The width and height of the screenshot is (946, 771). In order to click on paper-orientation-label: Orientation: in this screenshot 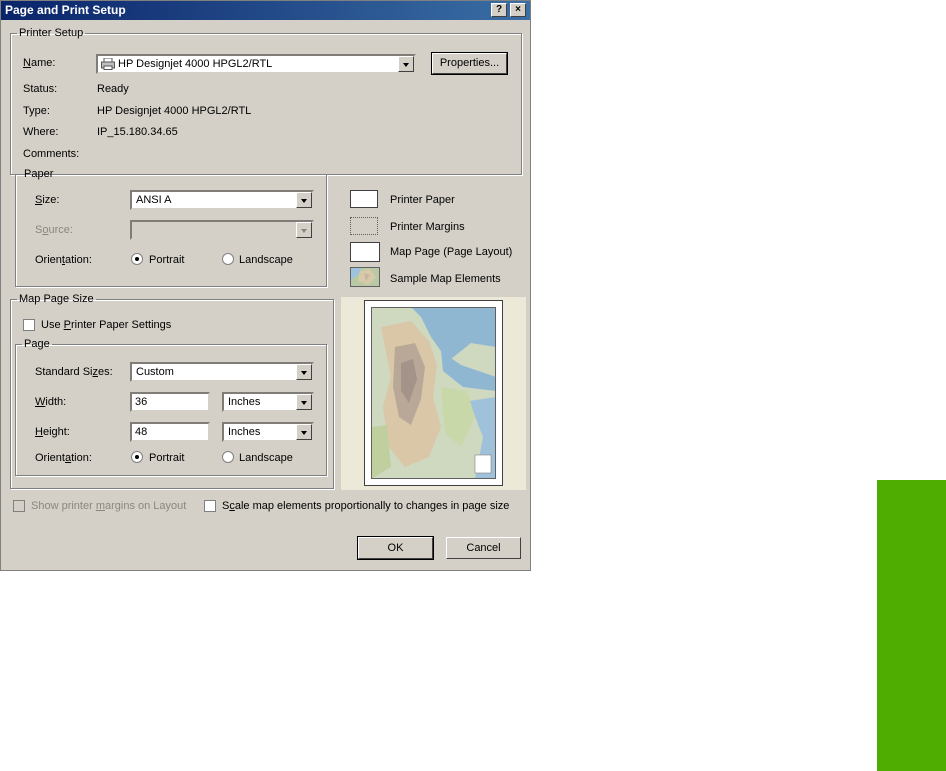, I will do `click(63, 260)`.